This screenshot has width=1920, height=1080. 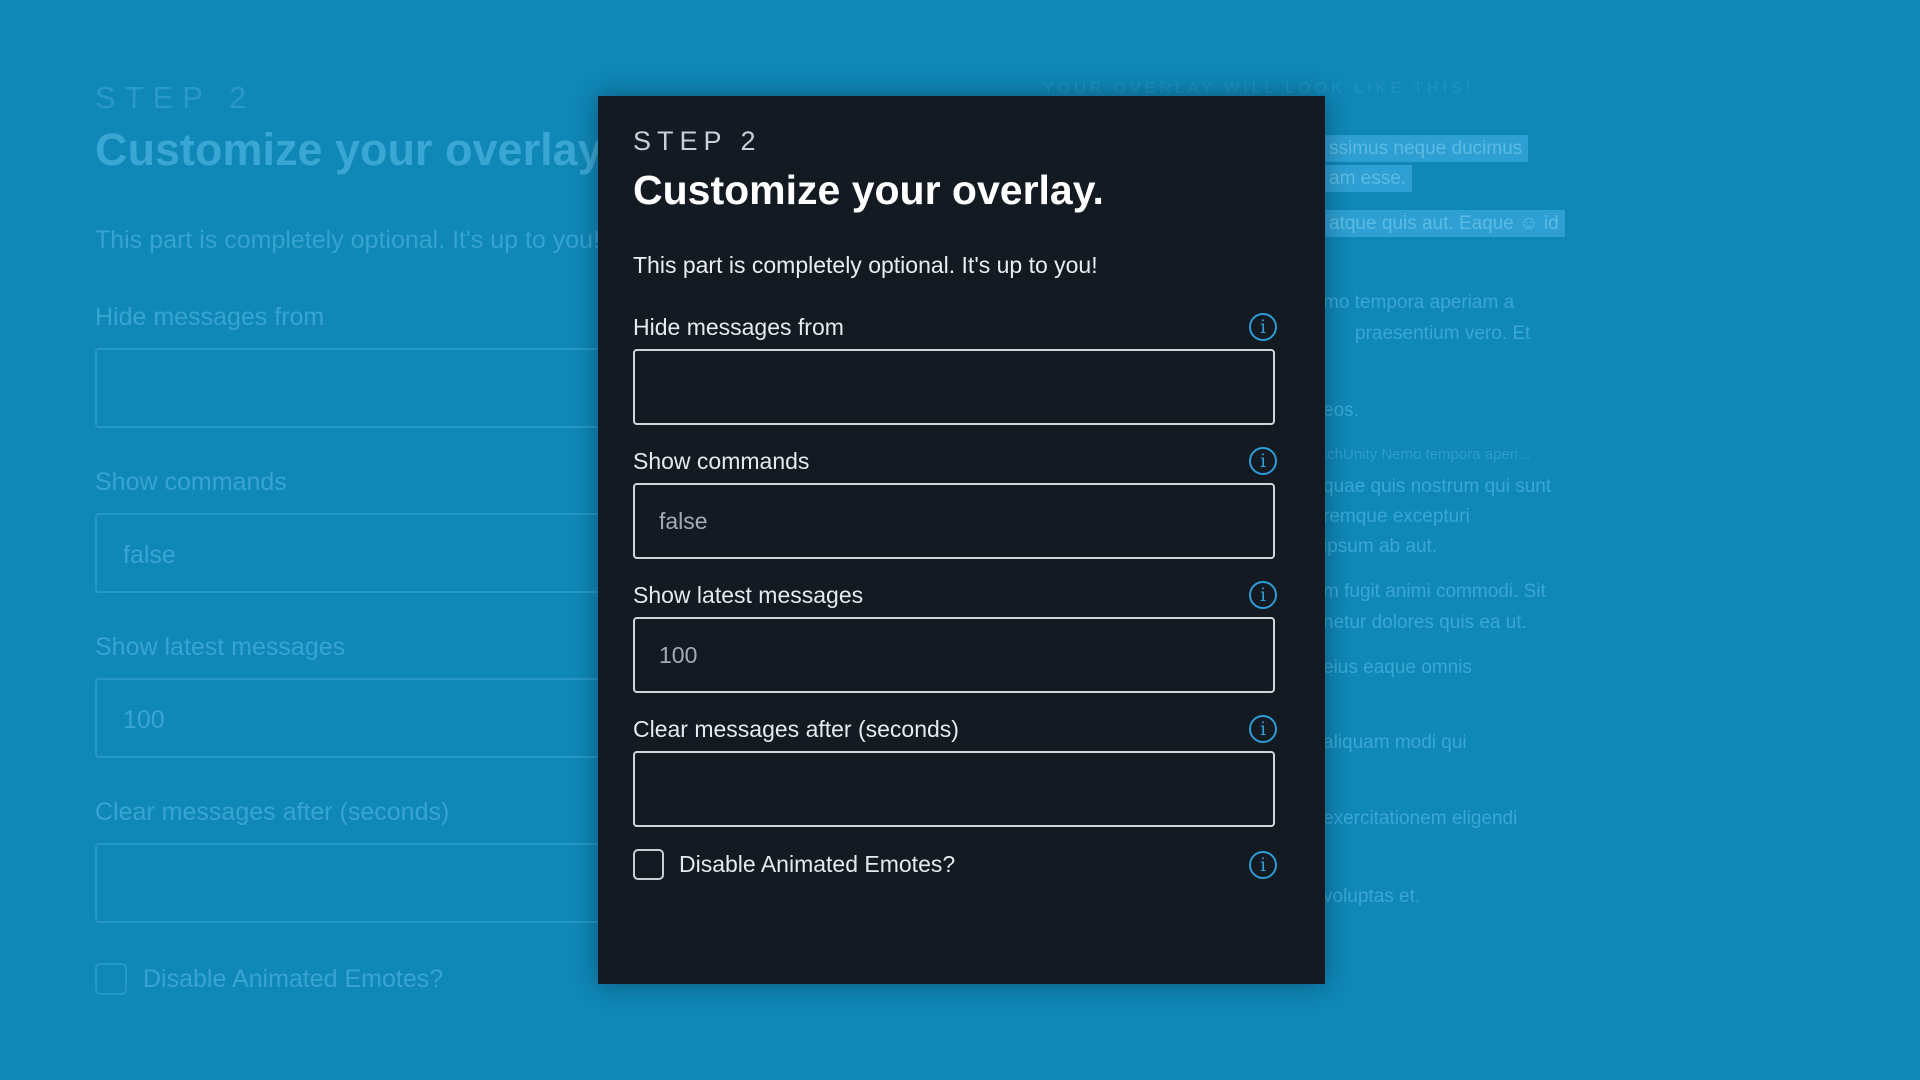 What do you see at coordinates (1434, 591) in the screenshot?
I see `bg-preview-line: m fugit animi commodi. Sit` at bounding box center [1434, 591].